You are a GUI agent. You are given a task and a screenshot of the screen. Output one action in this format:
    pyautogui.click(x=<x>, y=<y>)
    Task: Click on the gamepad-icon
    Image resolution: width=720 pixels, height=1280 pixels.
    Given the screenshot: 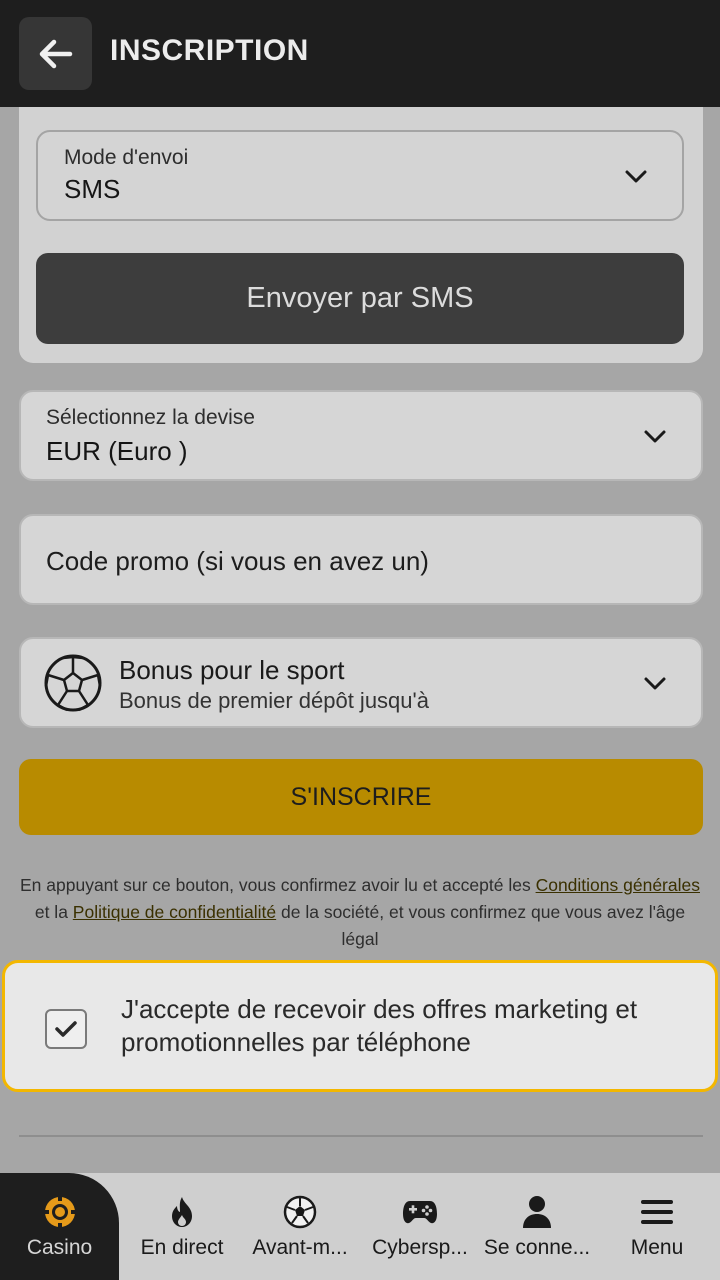 What is the action you would take?
    pyautogui.click(x=420, y=1211)
    